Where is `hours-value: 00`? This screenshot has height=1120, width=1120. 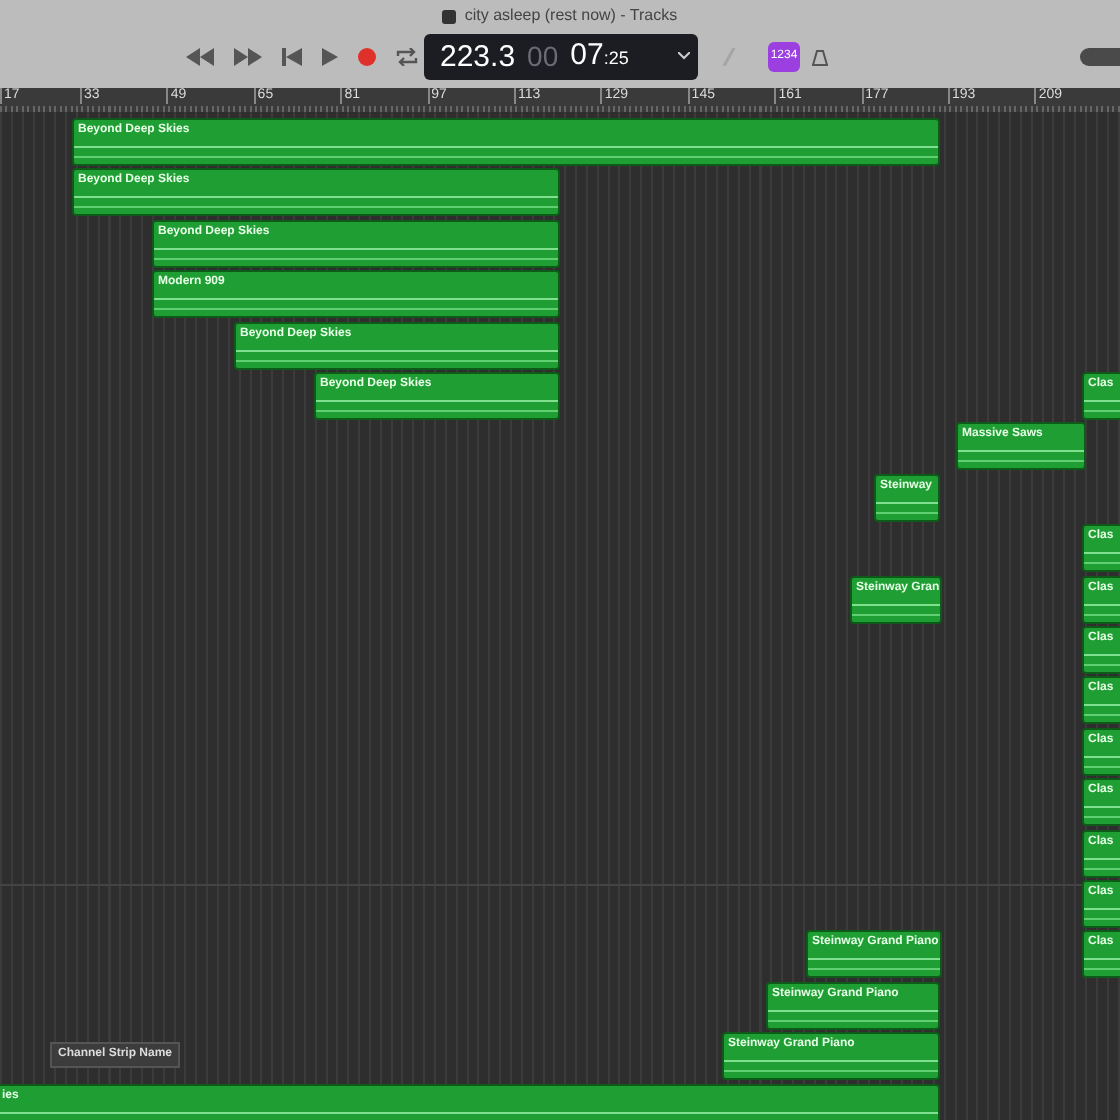
hours-value: 00 is located at coordinates (543, 57).